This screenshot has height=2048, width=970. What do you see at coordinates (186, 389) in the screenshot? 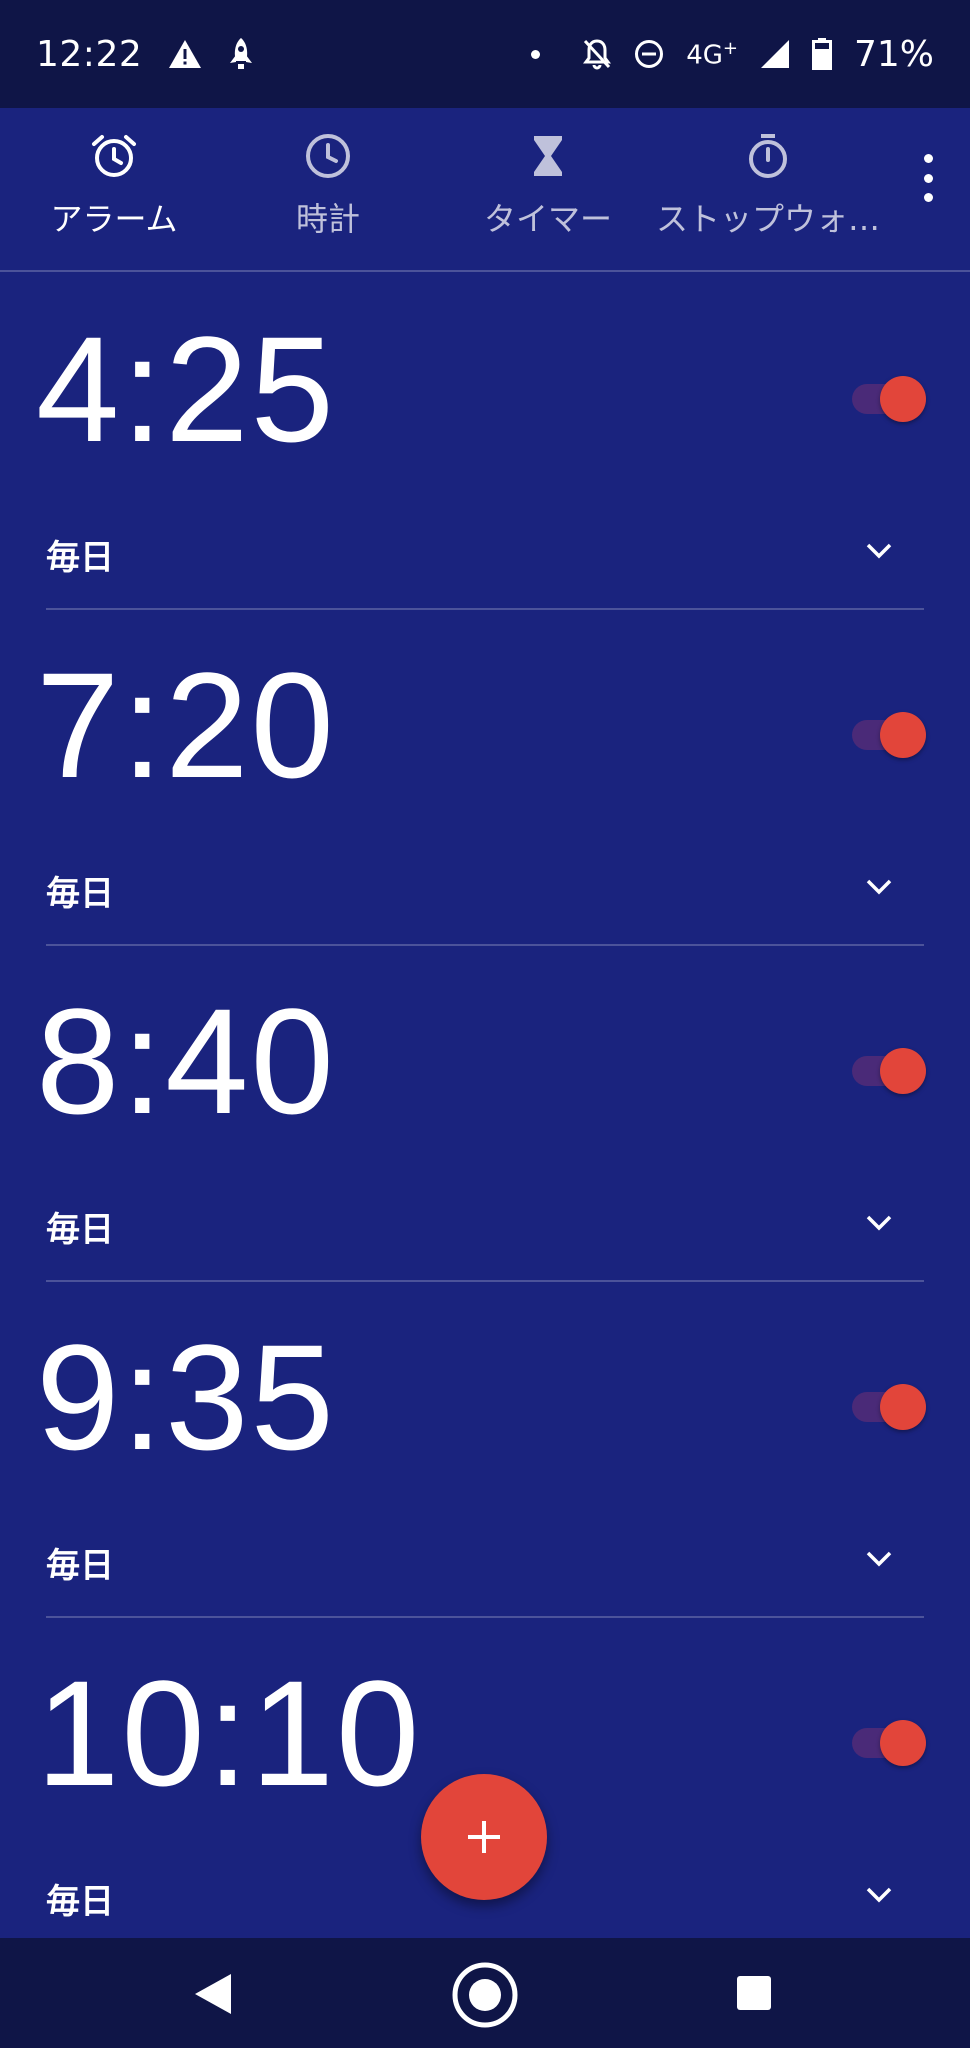
I see `alarm-time: 4:25` at bounding box center [186, 389].